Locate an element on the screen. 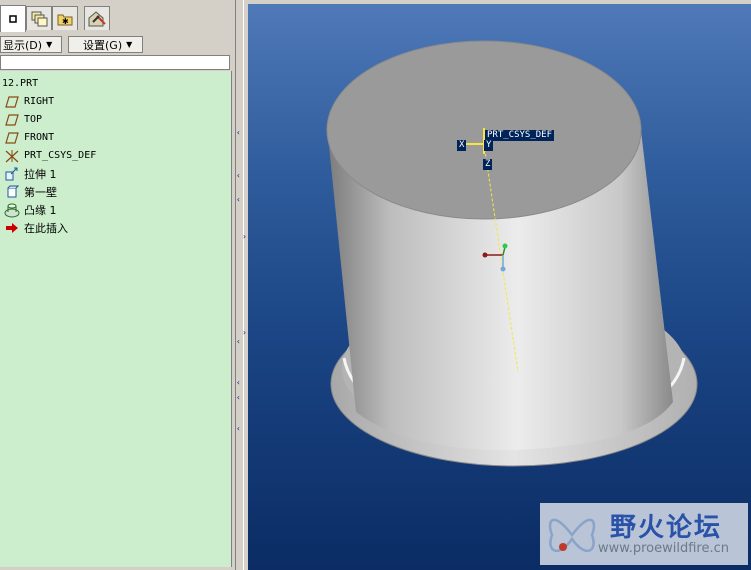  first-wall-icon is located at coordinates (12, 192).